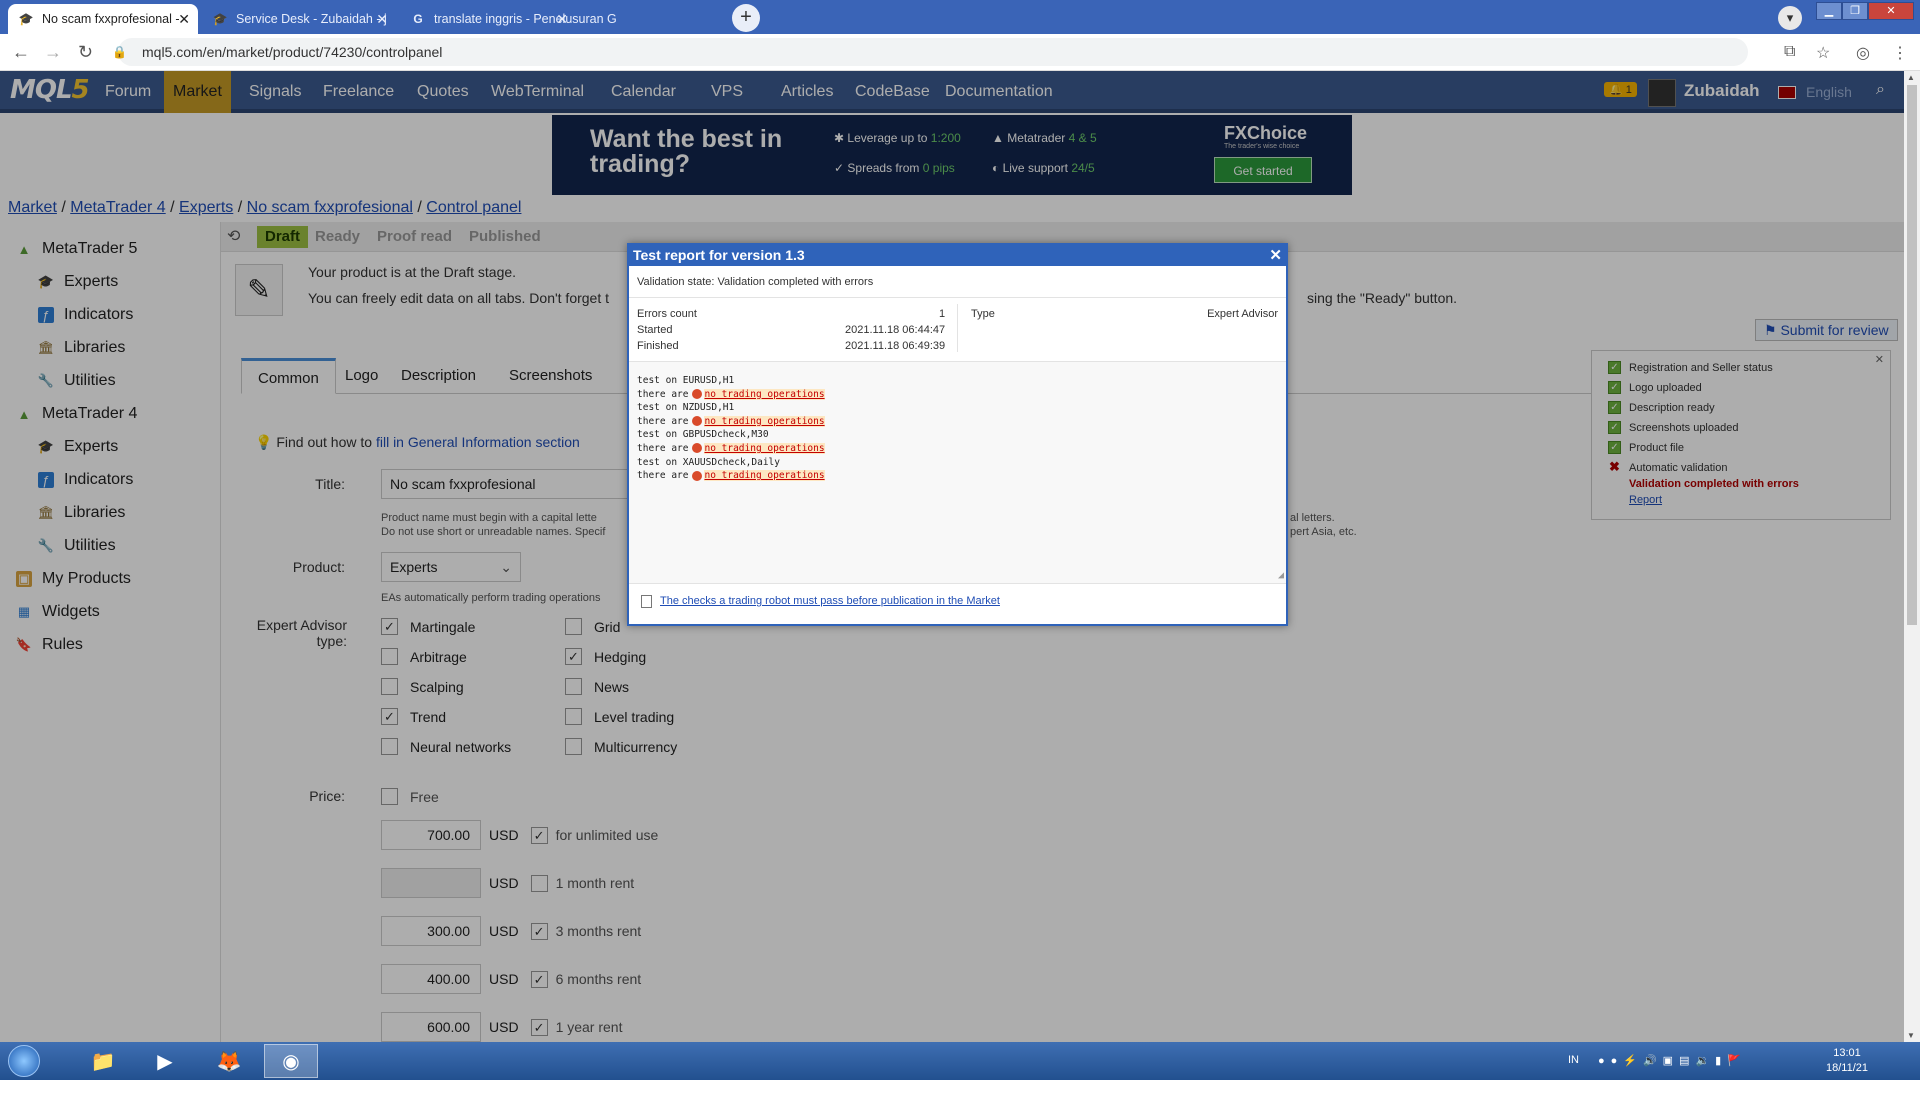 The image size is (1920, 1110). Describe the element at coordinates (1912, 355) in the screenshot. I see `scrollbar-thumb` at that location.